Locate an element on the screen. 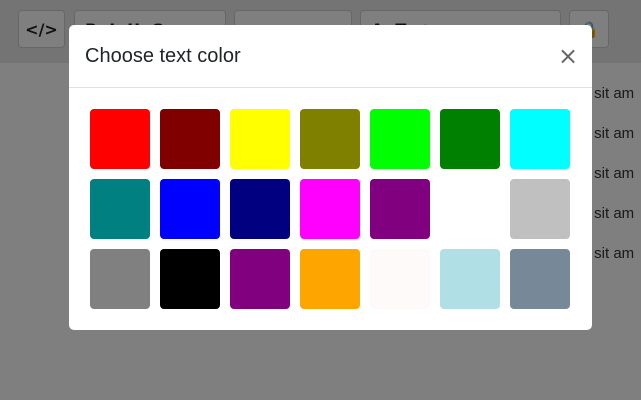 This screenshot has height=400, width=641. modal-title: Choose text color is located at coordinates (163, 56).